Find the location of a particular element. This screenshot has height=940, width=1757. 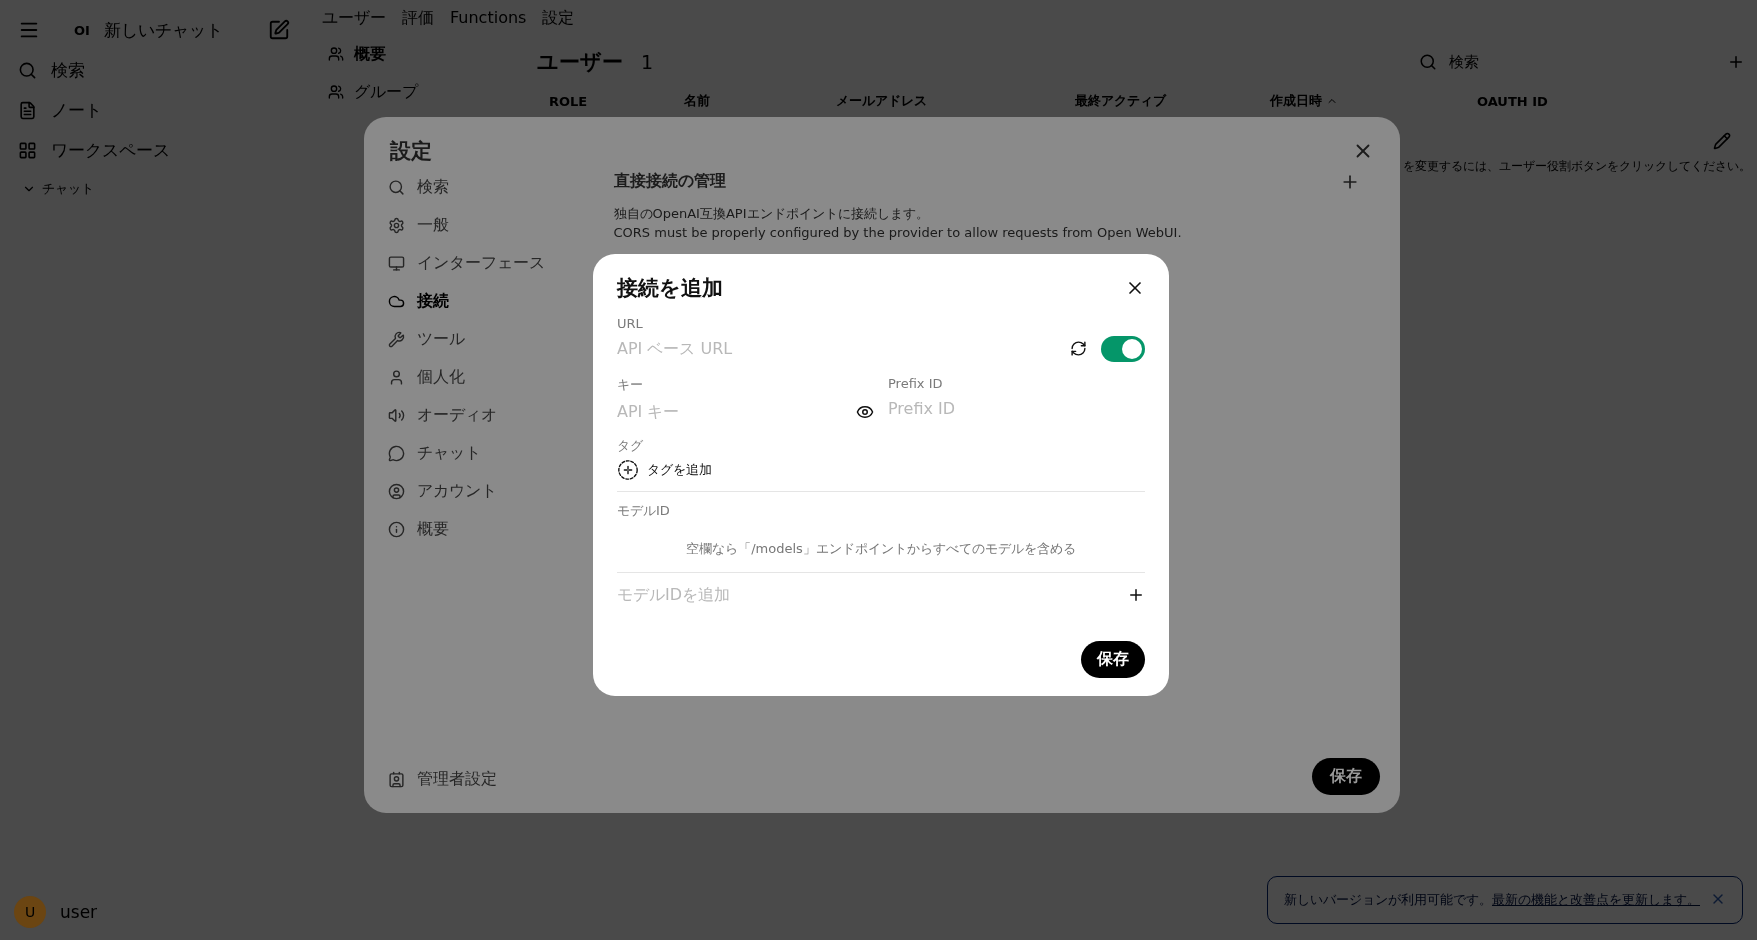

field-label: URL is located at coordinates (630, 323).